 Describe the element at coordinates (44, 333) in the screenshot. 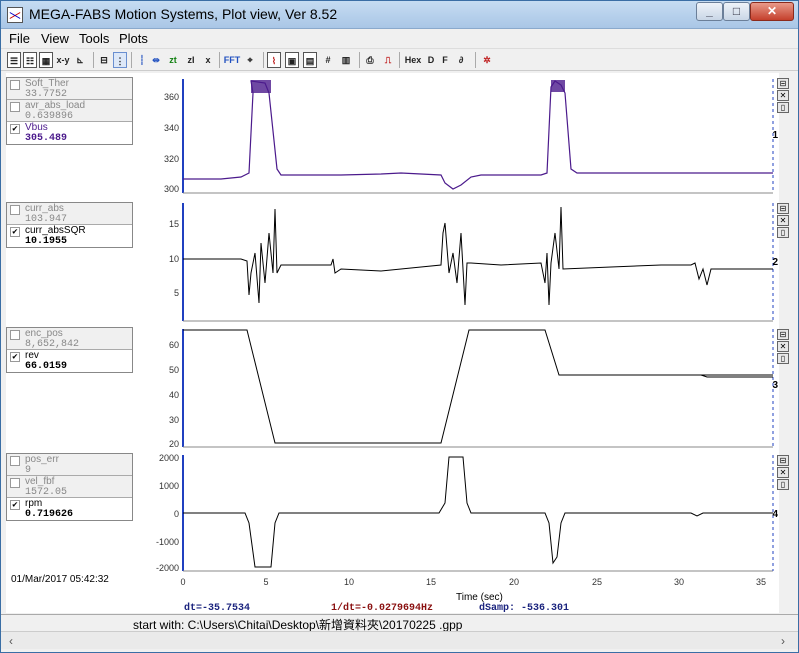

I see `signal-name: enc_pos` at that location.